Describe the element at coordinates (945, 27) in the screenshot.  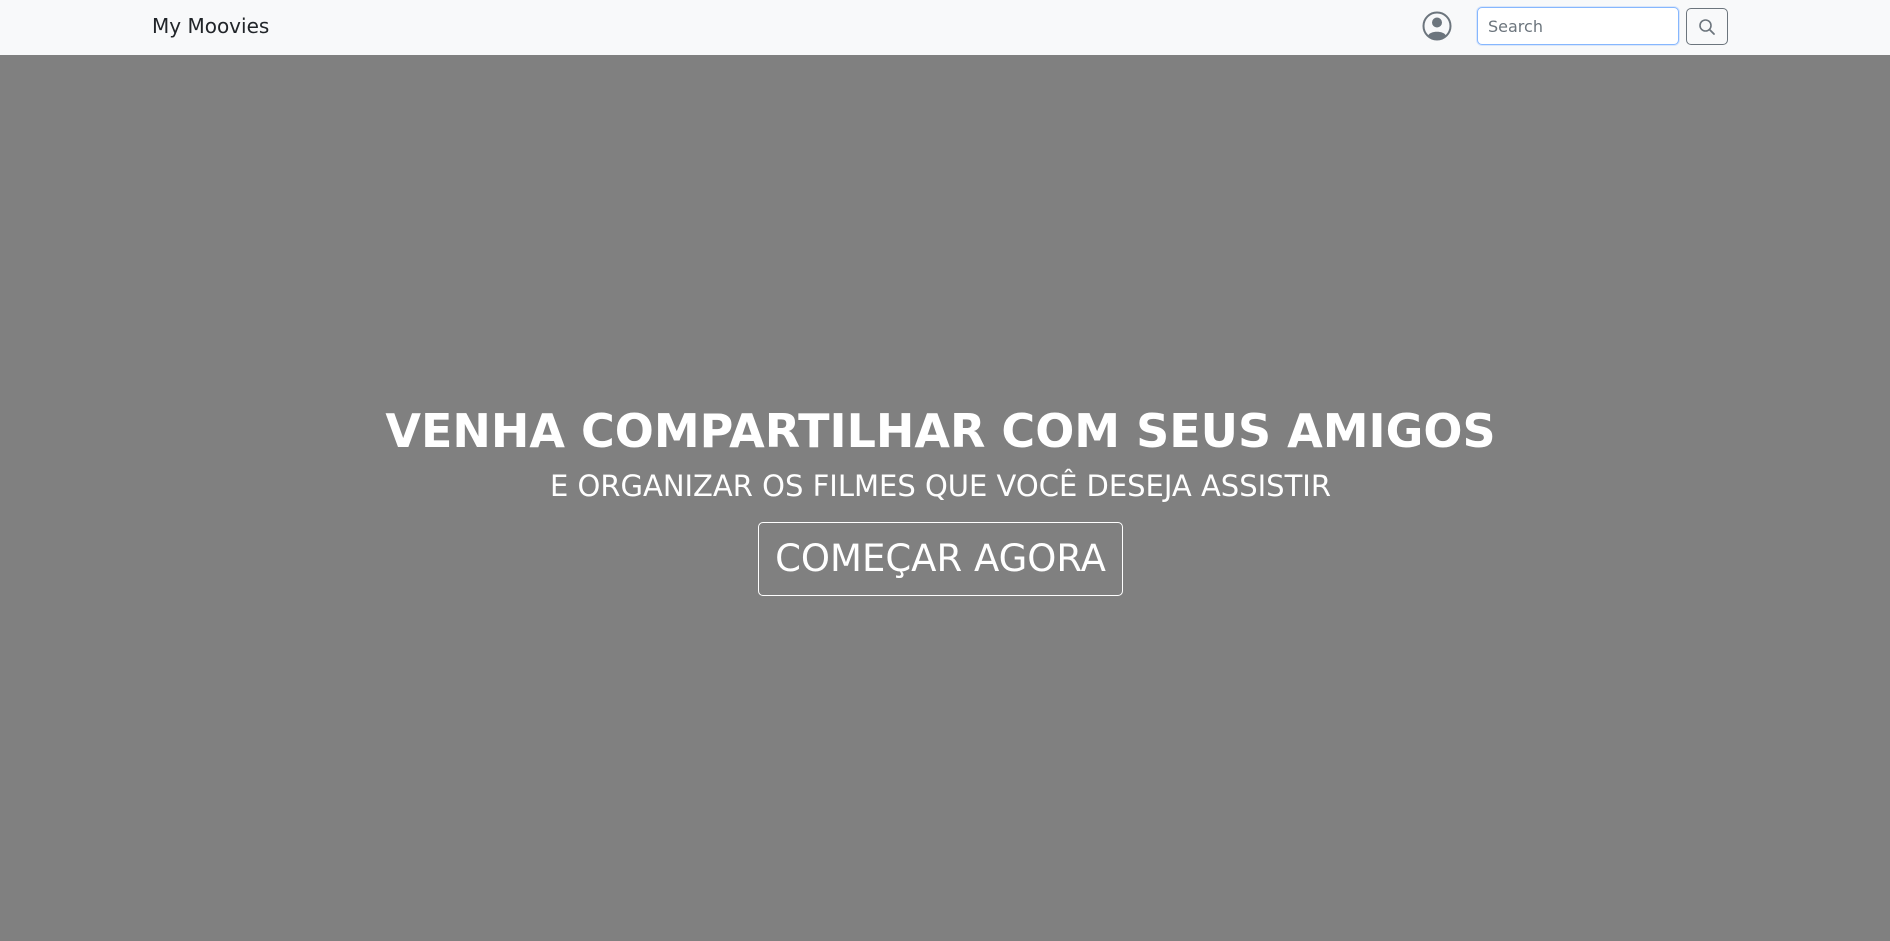
I see `top-navbar: My Moovies` at that location.